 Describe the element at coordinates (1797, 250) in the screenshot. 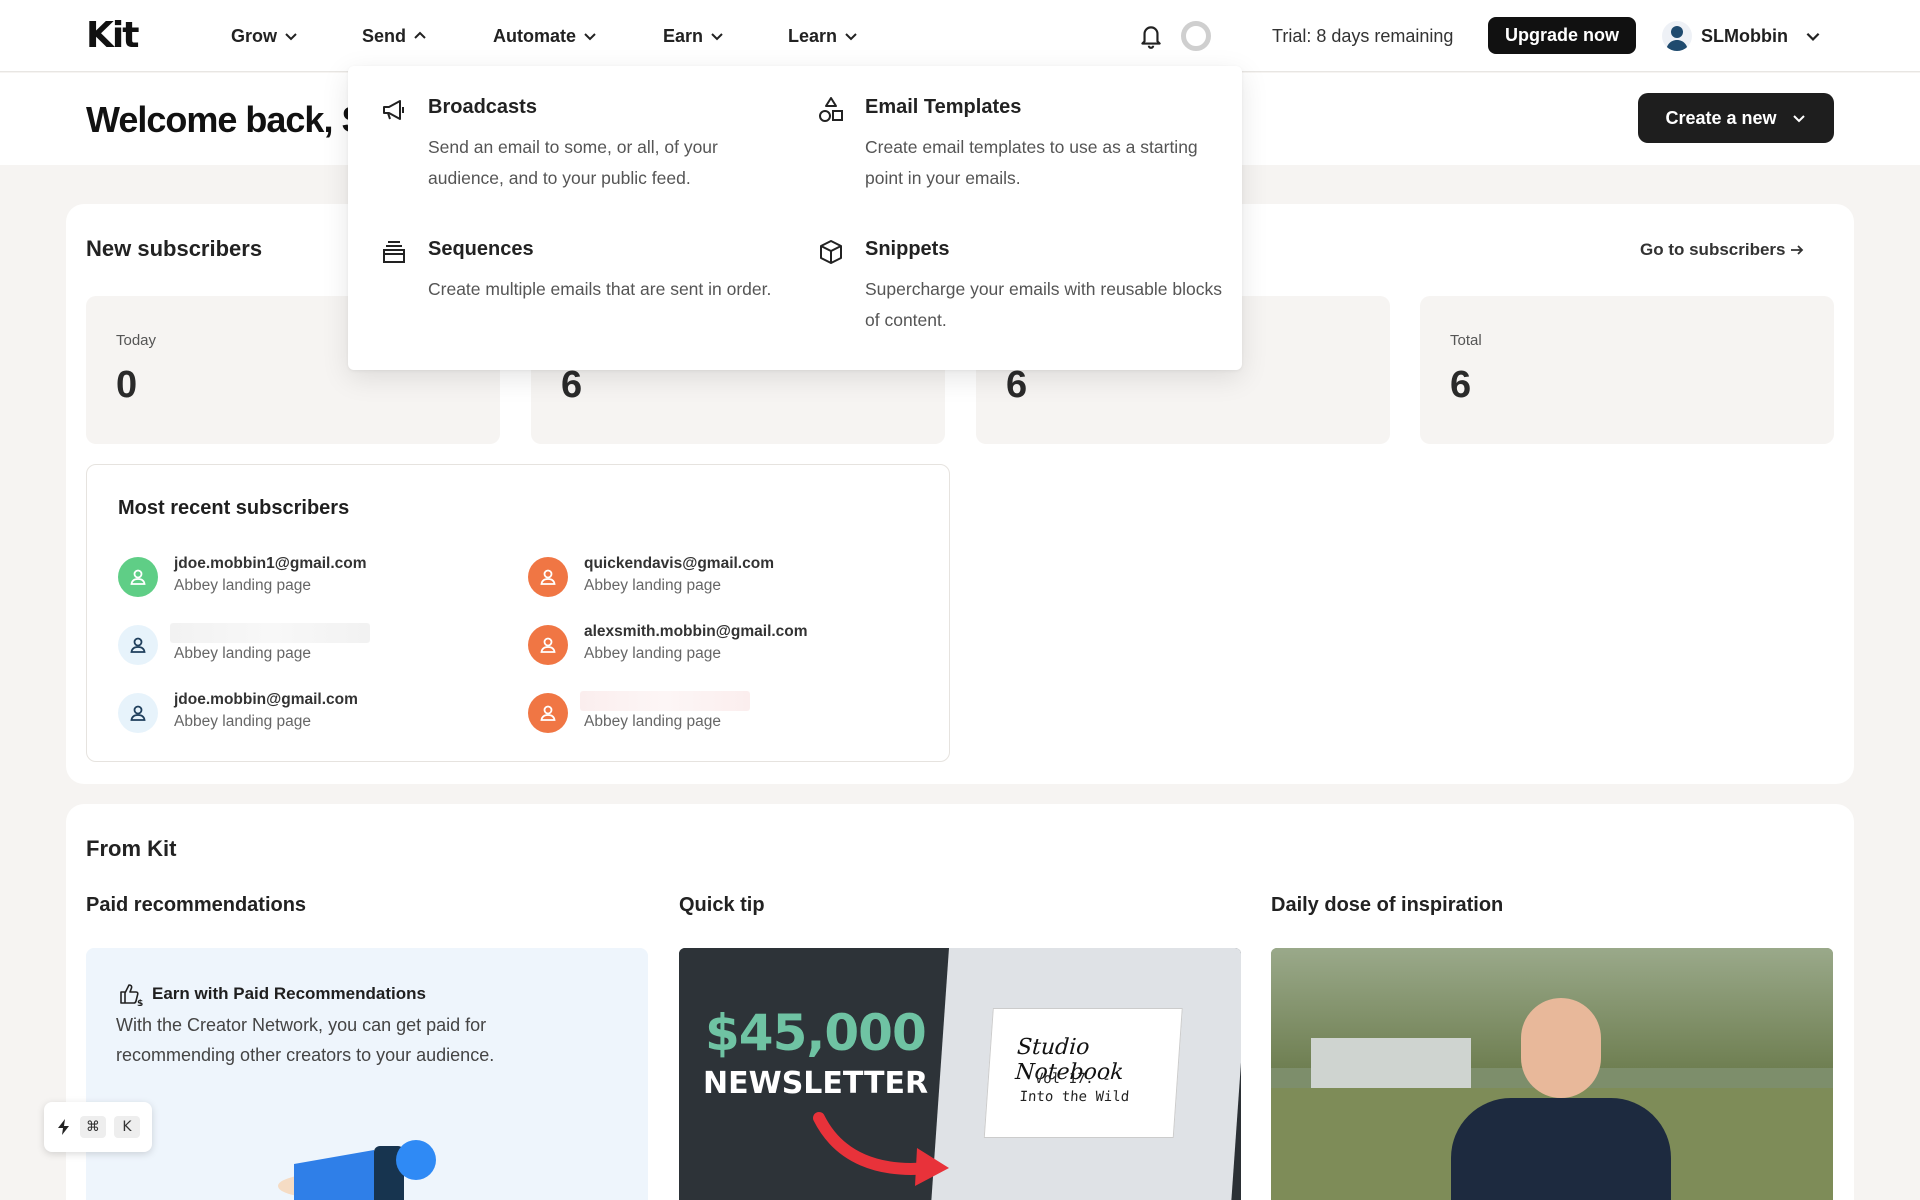

I see `arrow-right-icon` at that location.